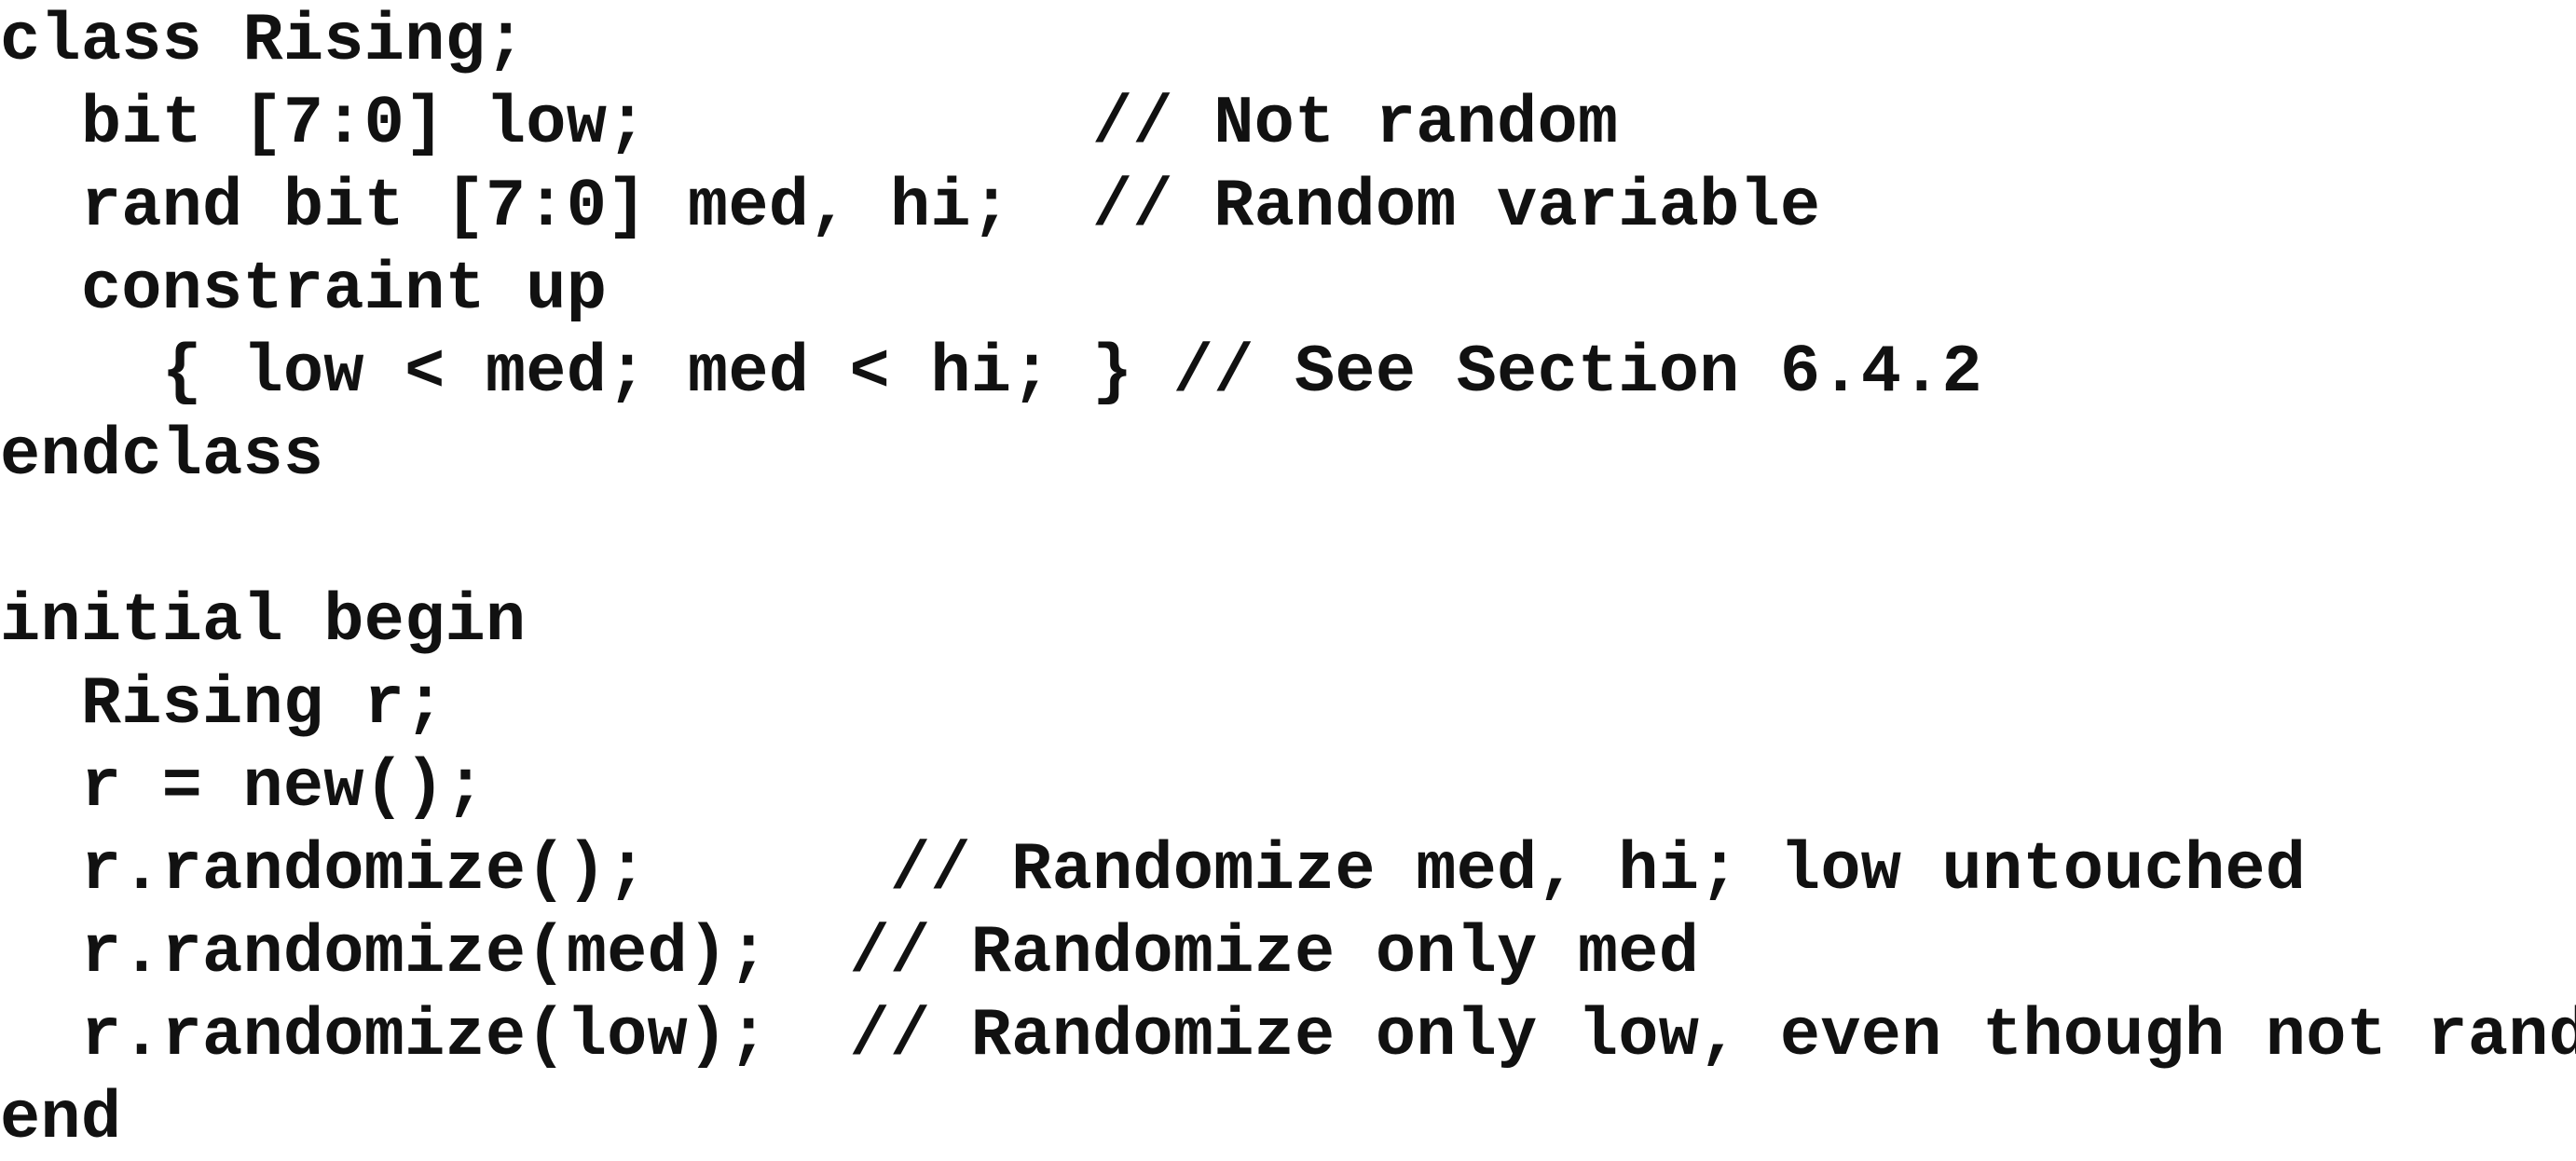 This screenshot has height=1161, width=2576. Describe the element at coordinates (263, 621) in the screenshot. I see `code-line-initial-begin: initial begin` at that location.